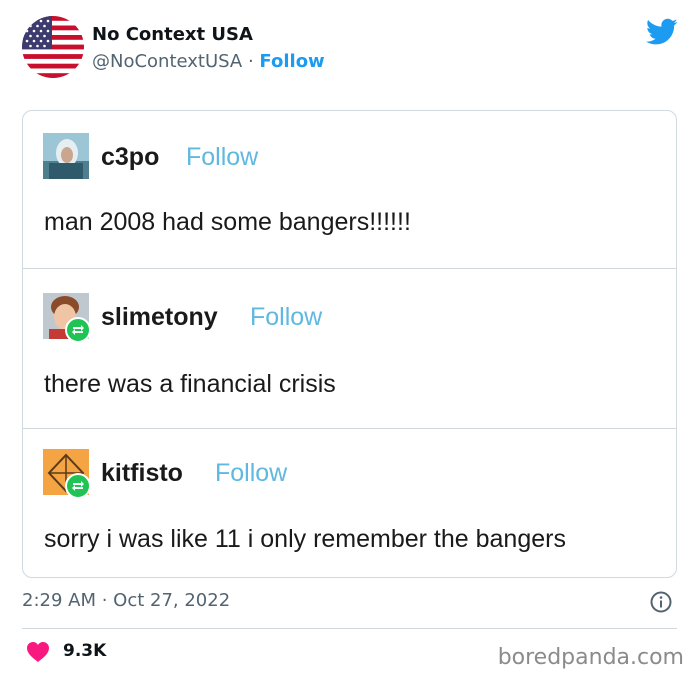  What do you see at coordinates (349, 628) in the screenshot?
I see `divider` at bounding box center [349, 628].